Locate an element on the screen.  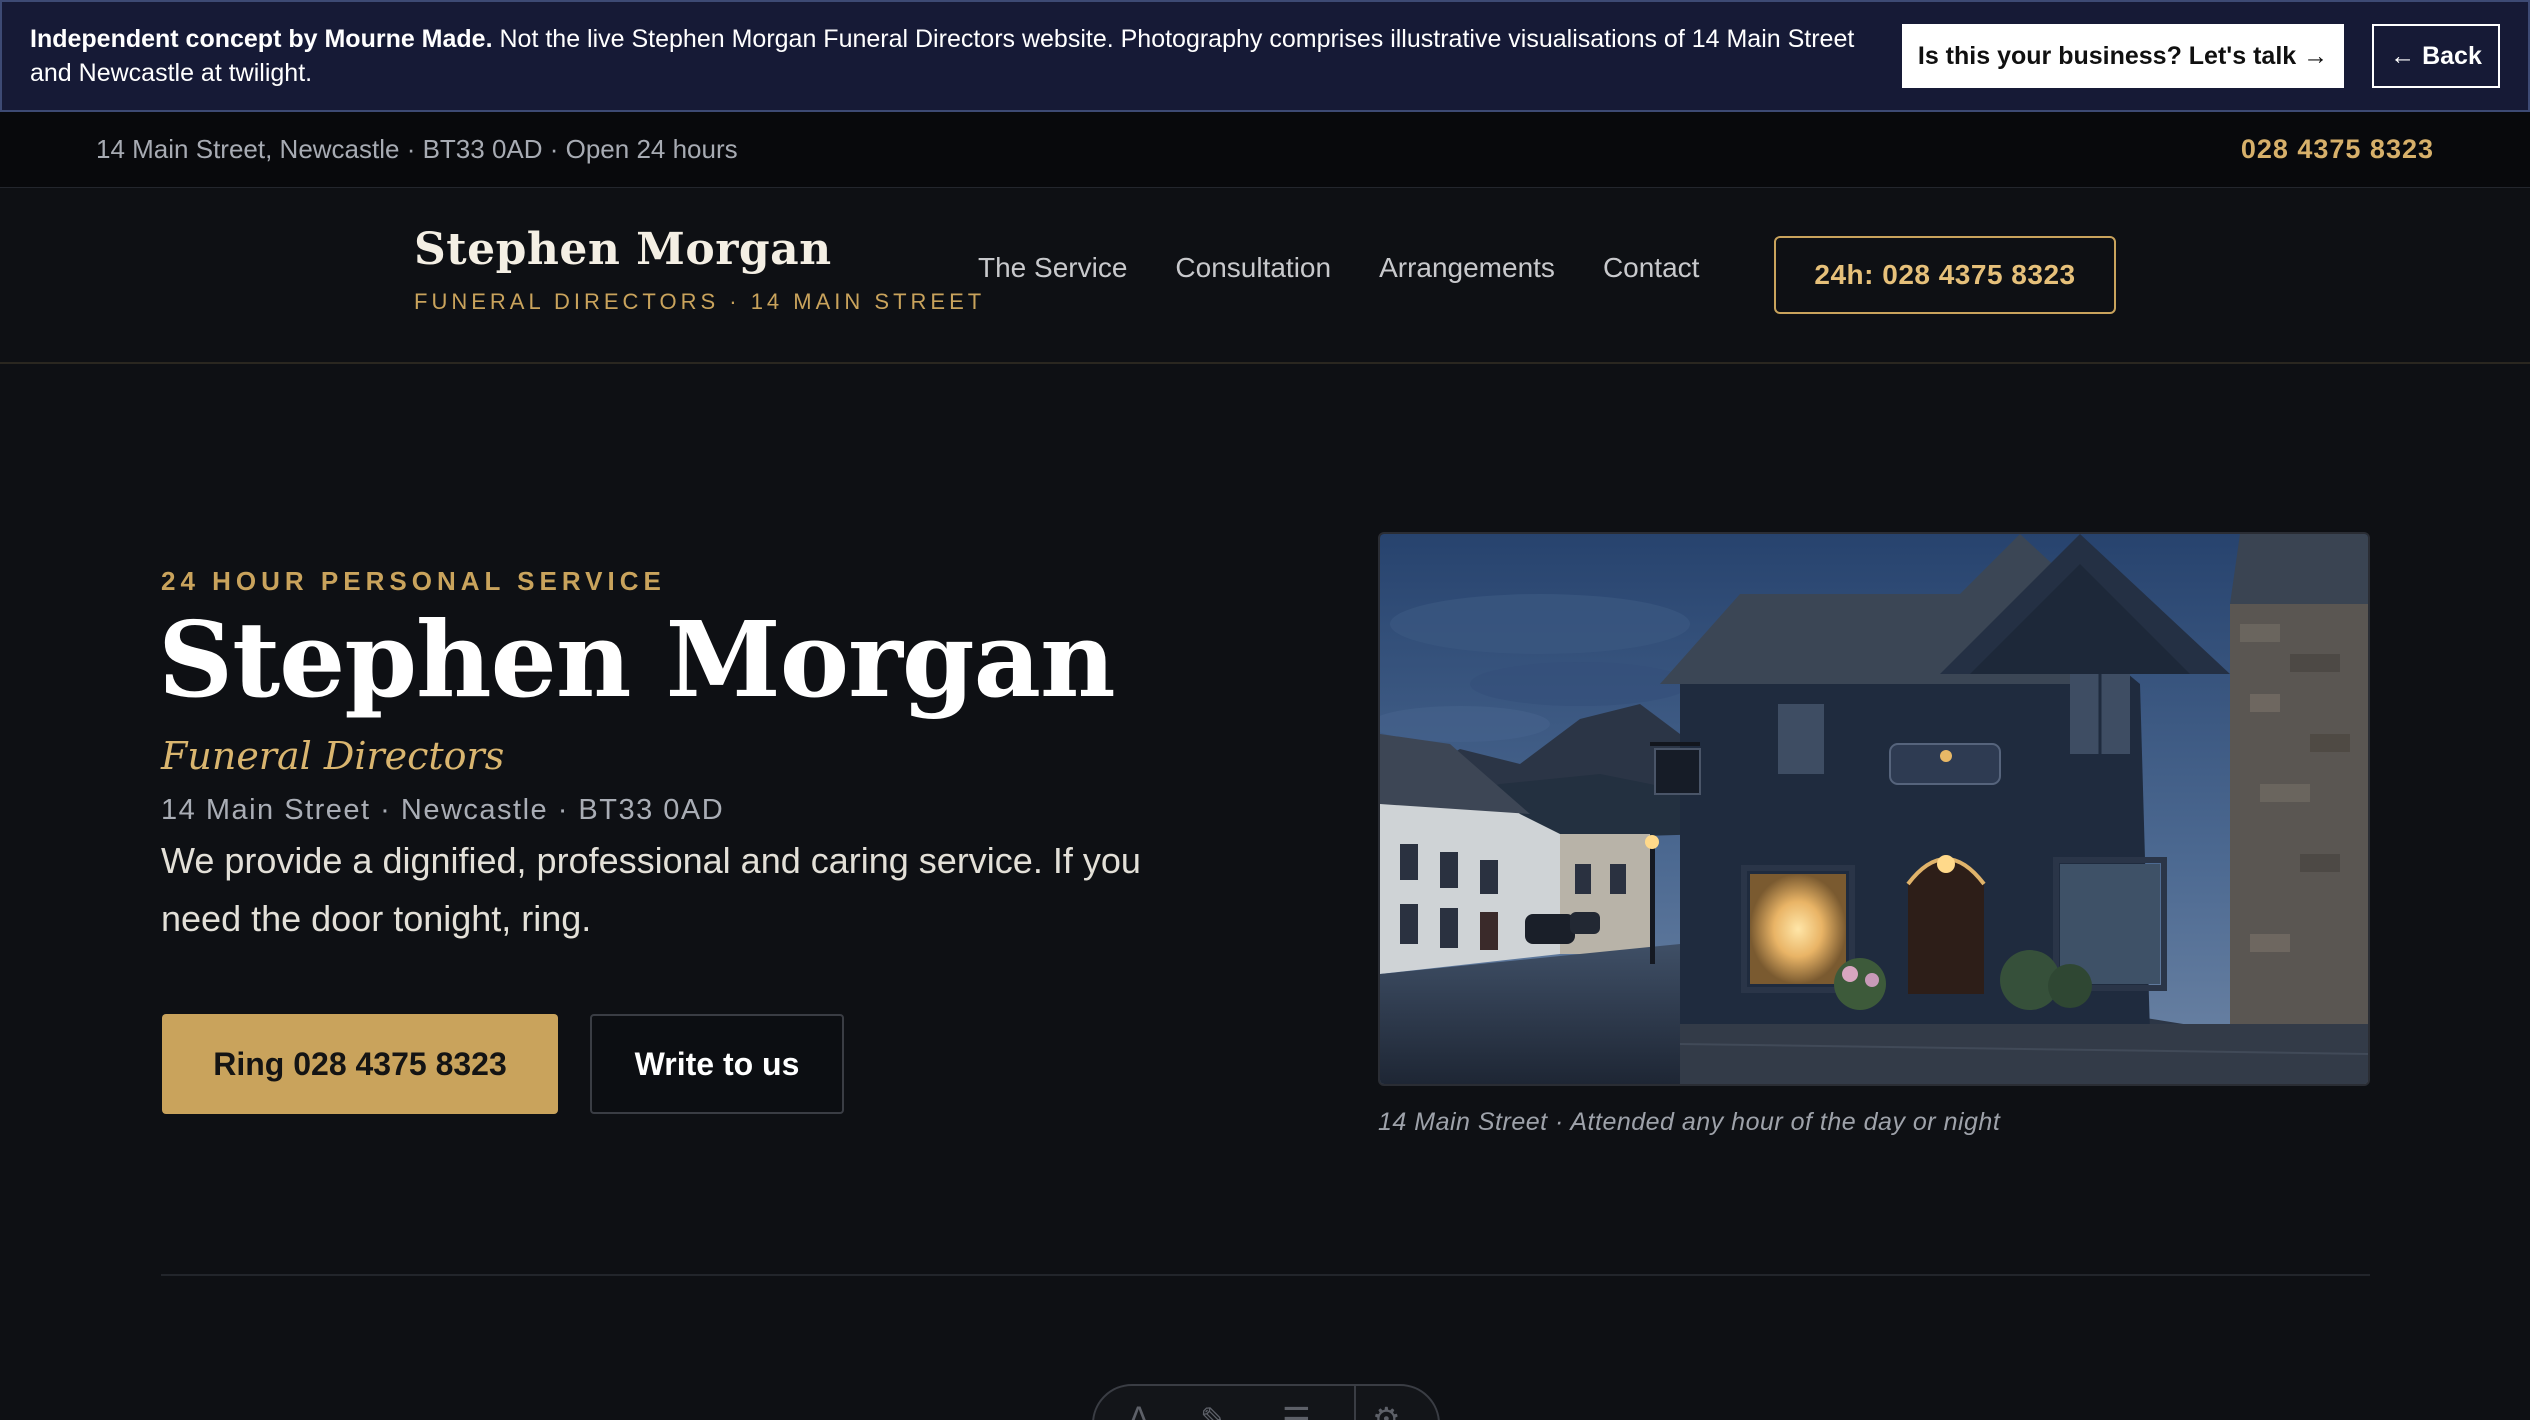
hero-eyebrow: 24 HOUR PERSONAL SERVICE is located at coordinates (413, 581).